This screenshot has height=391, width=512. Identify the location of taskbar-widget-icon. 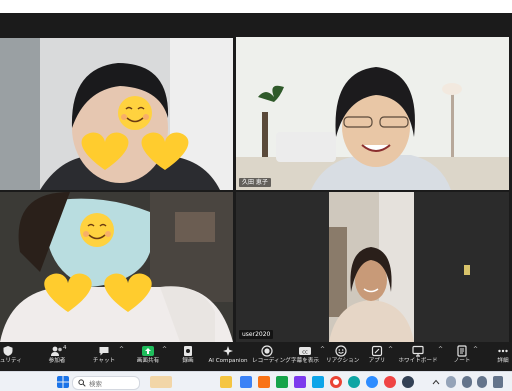
(161, 382).